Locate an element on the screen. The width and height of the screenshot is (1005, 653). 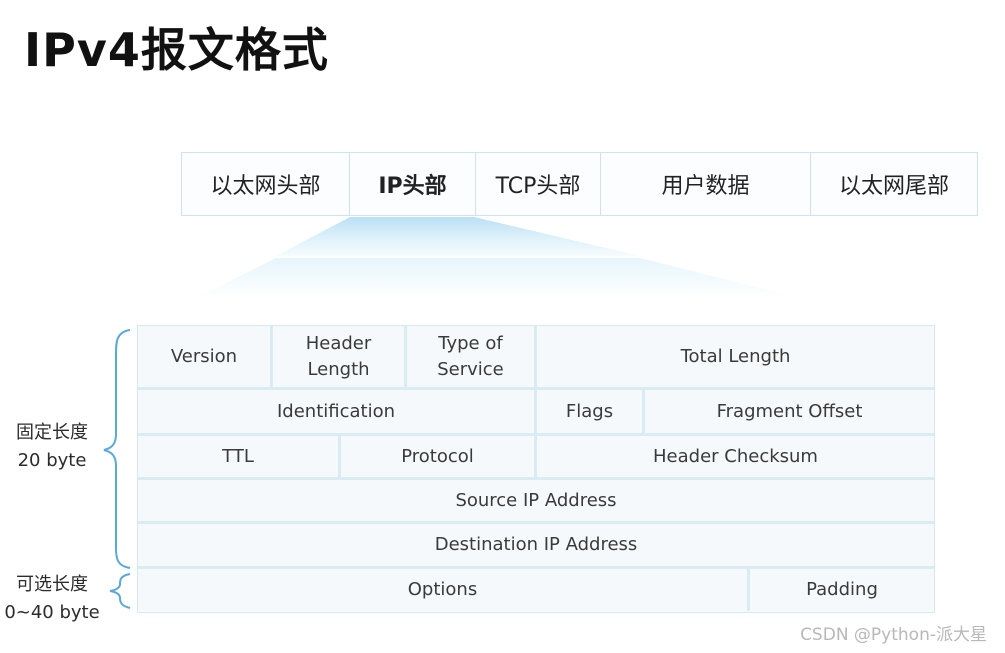
header-row-4: Source IP Address is located at coordinates (536, 502).